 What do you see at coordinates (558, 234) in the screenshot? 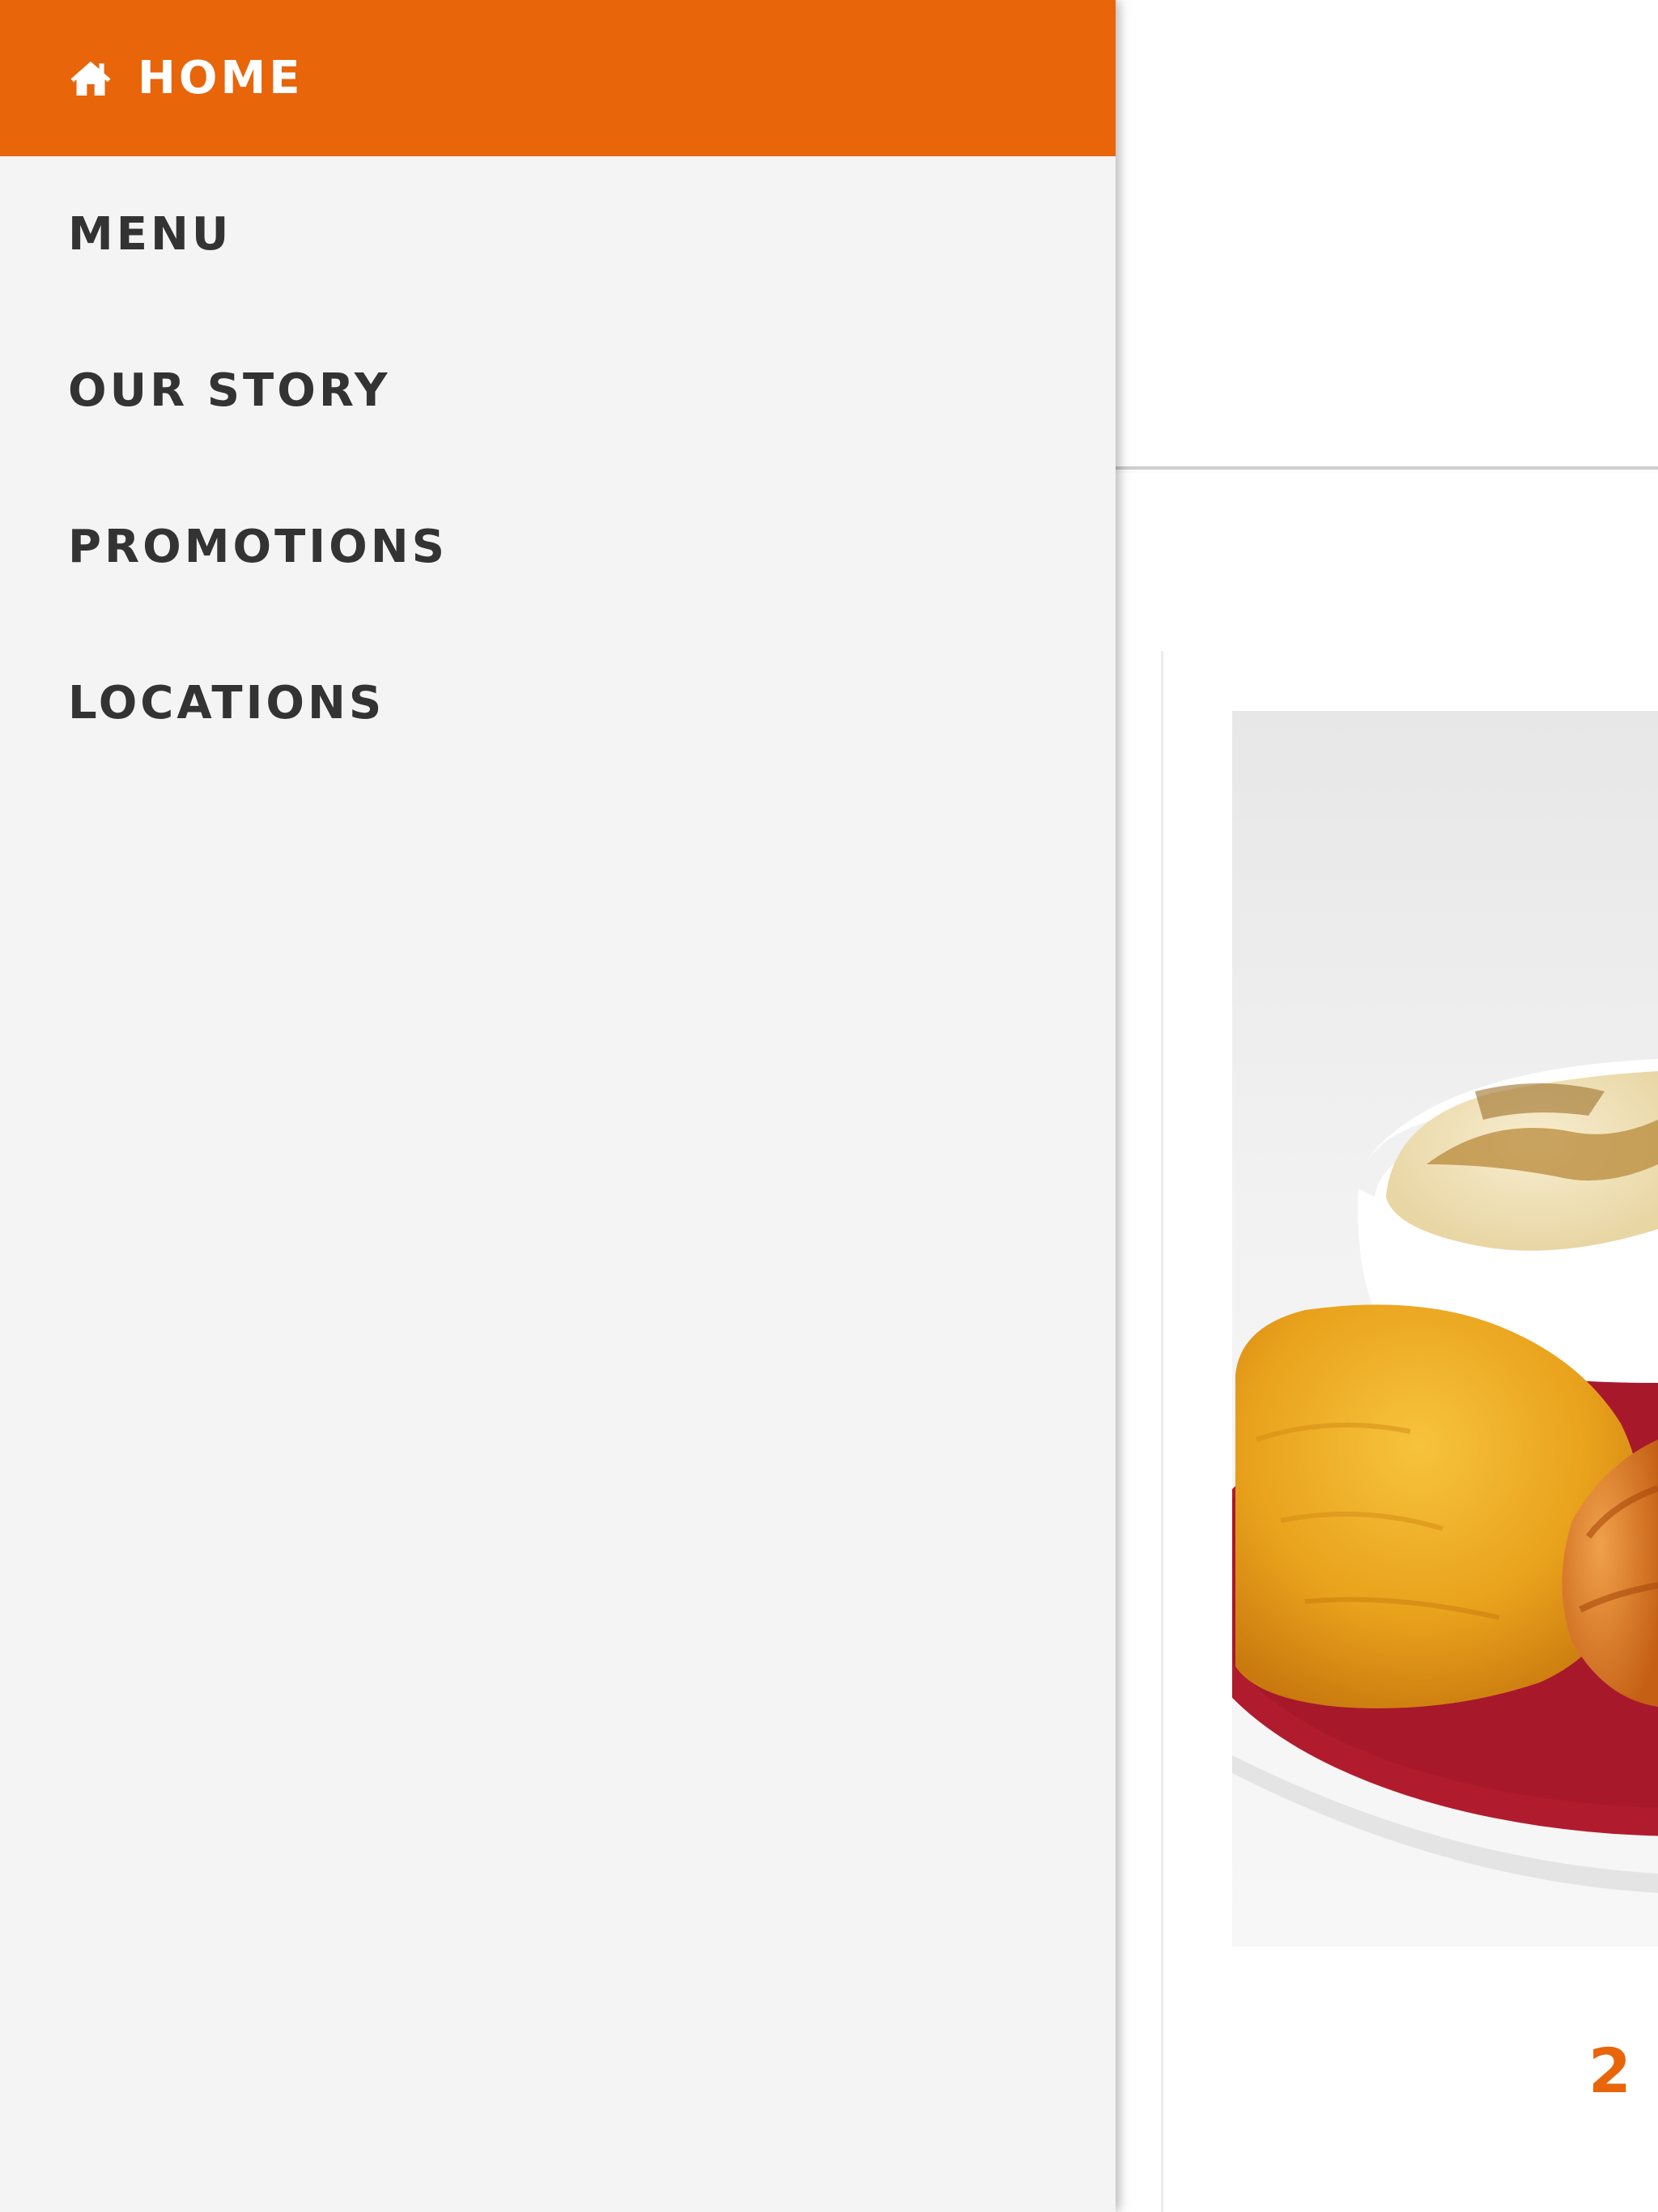
I see `nav-item-menu: MENU` at bounding box center [558, 234].